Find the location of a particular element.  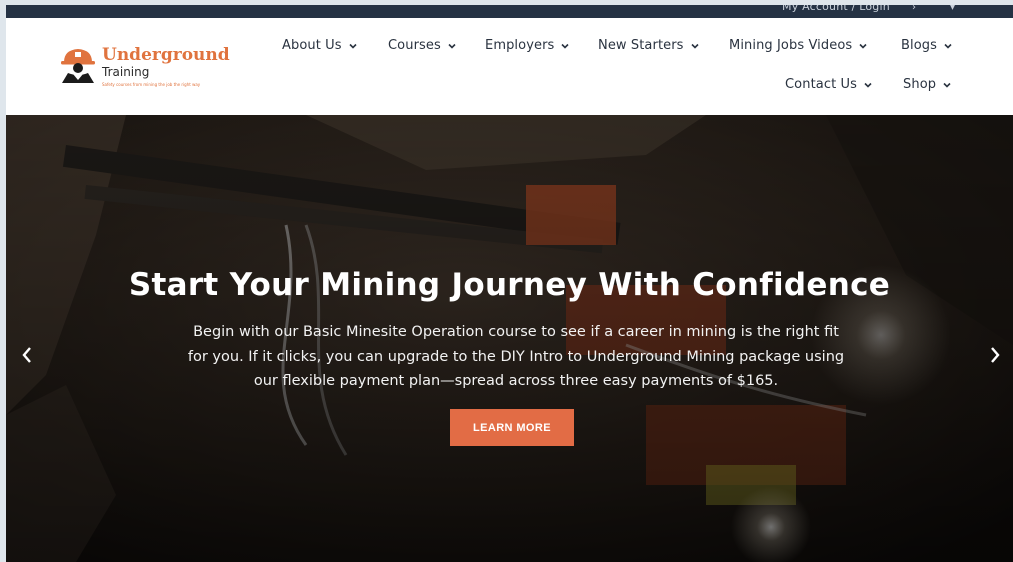

nav-courses: Courses is located at coordinates (422, 45).